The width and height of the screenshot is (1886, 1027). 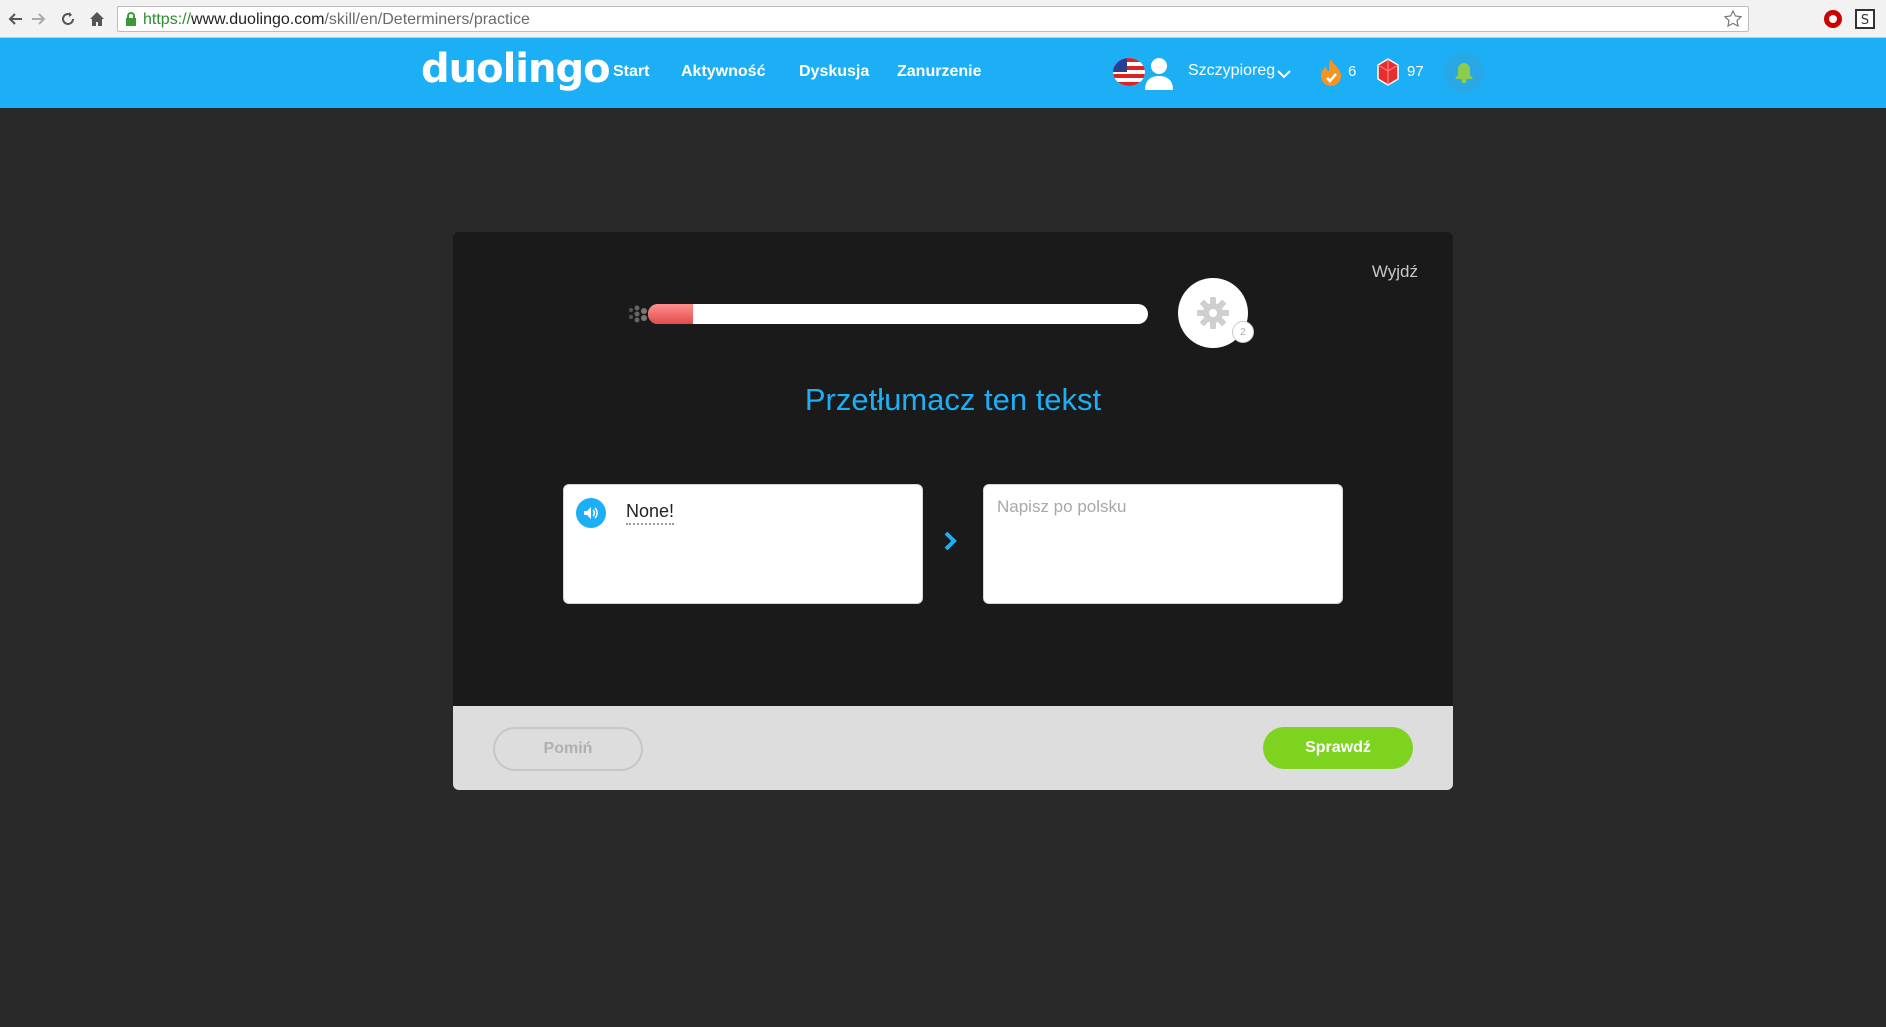 What do you see at coordinates (1163, 544) in the screenshot?
I see `answer-input` at bounding box center [1163, 544].